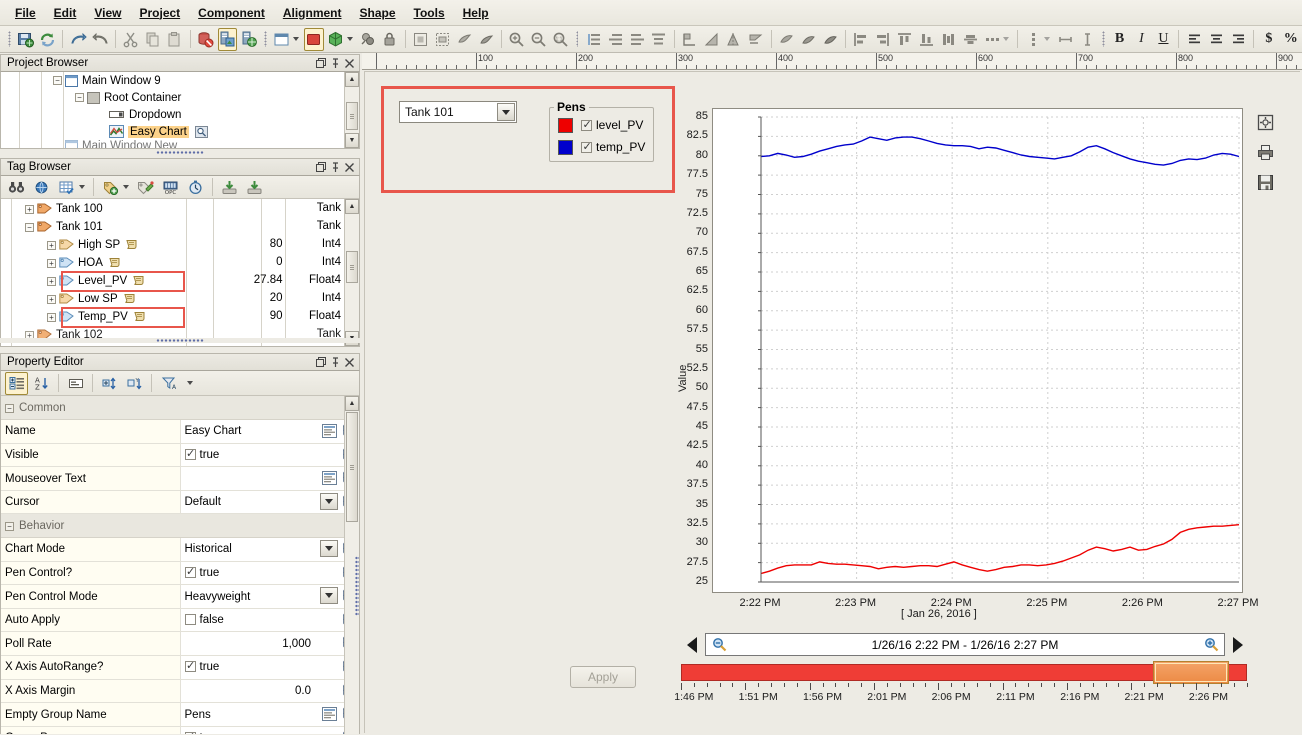 The image size is (1302, 735). Describe the element at coordinates (227, 39) in the screenshot. I see `gateway-selected-icon` at that location.